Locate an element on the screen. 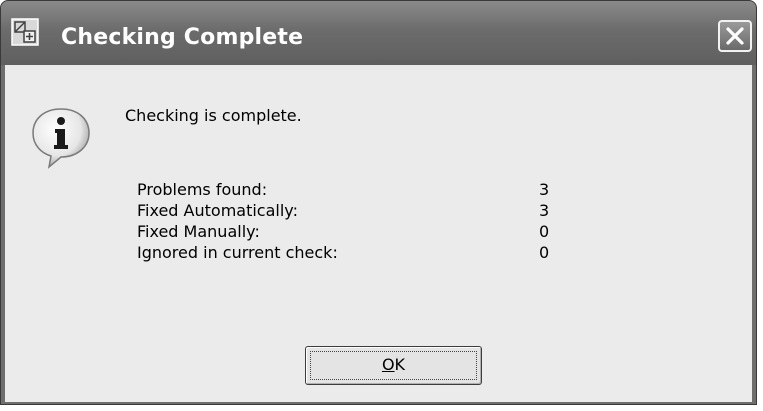 The height and width of the screenshot is (411, 763). ok-button-label: OK is located at coordinates (393, 364).